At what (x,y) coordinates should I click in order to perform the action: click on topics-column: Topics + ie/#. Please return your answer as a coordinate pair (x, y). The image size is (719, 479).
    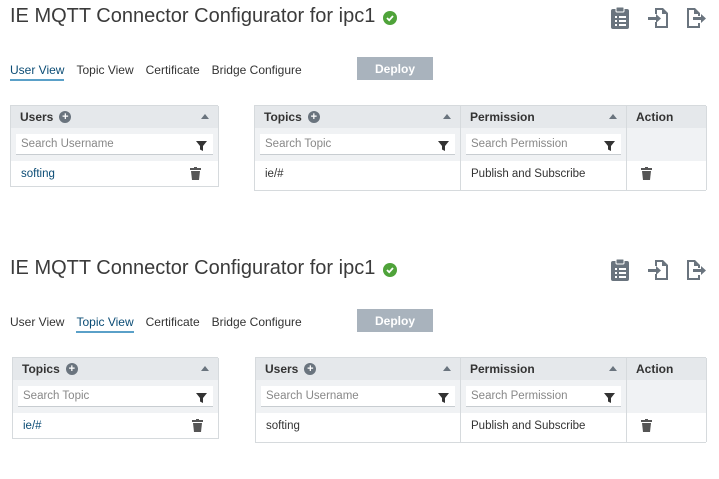
    Looking at the image, I should click on (116, 398).